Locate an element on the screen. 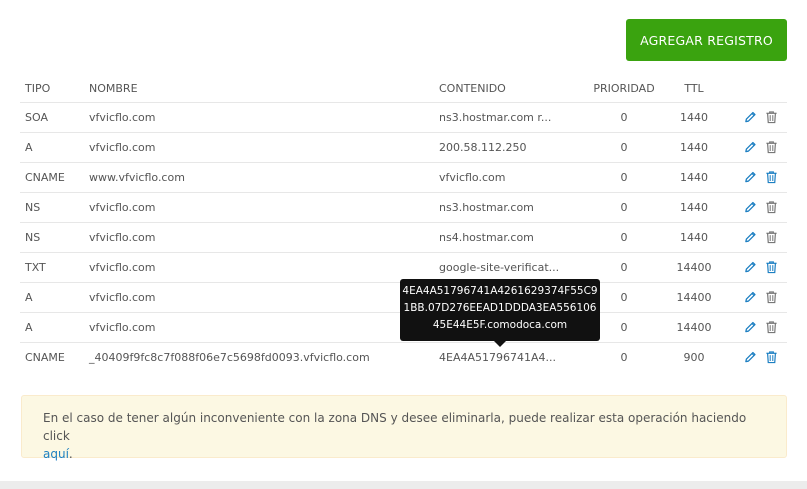 This screenshot has width=807, height=489. record-content: ns4.hostmar.com is located at coordinates (509, 236).